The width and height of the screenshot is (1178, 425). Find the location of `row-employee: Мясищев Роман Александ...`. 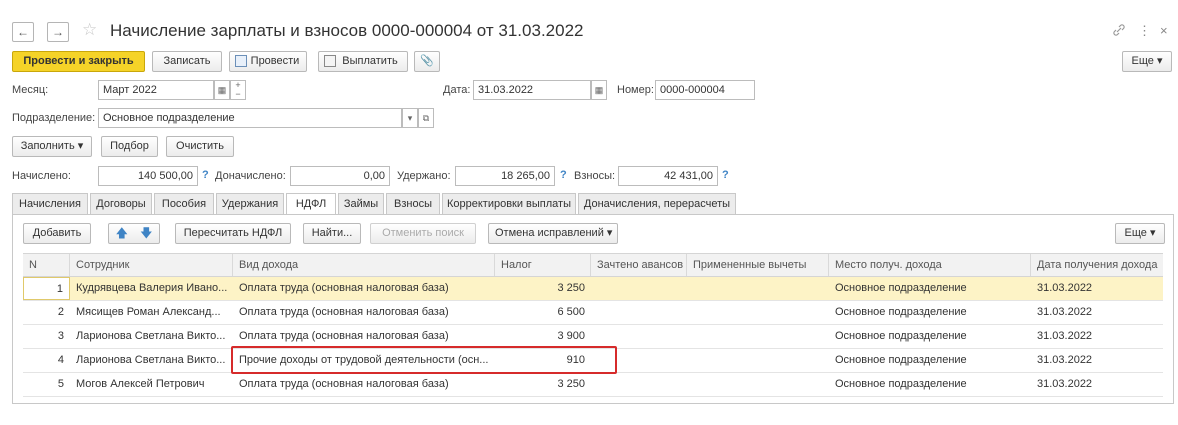

row-employee: Мясищев Роман Александ... is located at coordinates (148, 312).